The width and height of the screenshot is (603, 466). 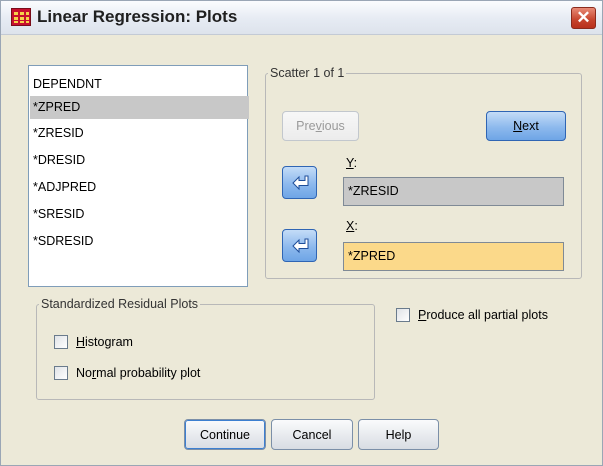 What do you see at coordinates (21, 17) in the screenshot?
I see `app-icon` at bounding box center [21, 17].